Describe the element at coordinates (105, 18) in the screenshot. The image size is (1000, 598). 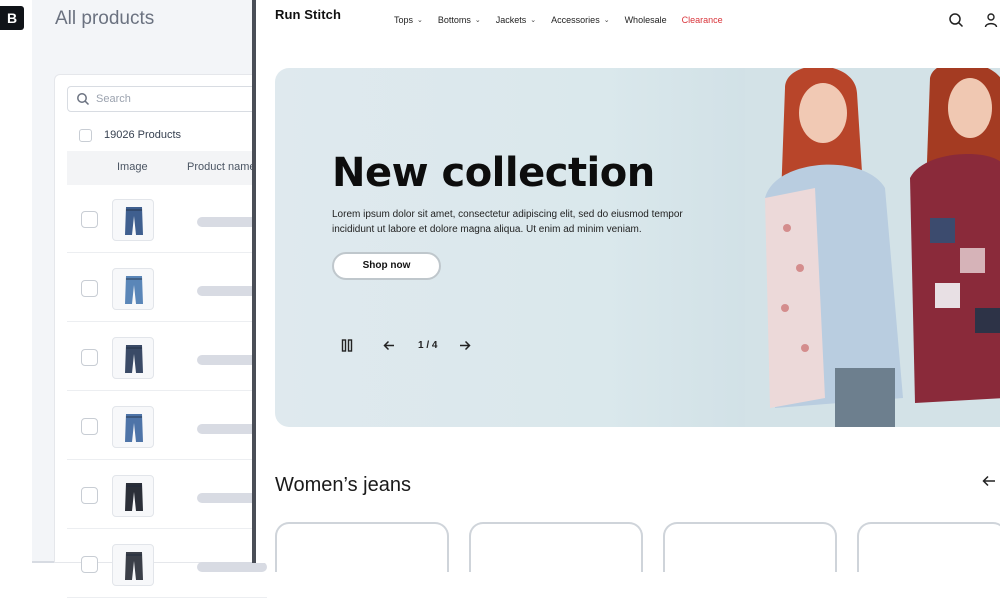
I see `page-title: All products` at that location.